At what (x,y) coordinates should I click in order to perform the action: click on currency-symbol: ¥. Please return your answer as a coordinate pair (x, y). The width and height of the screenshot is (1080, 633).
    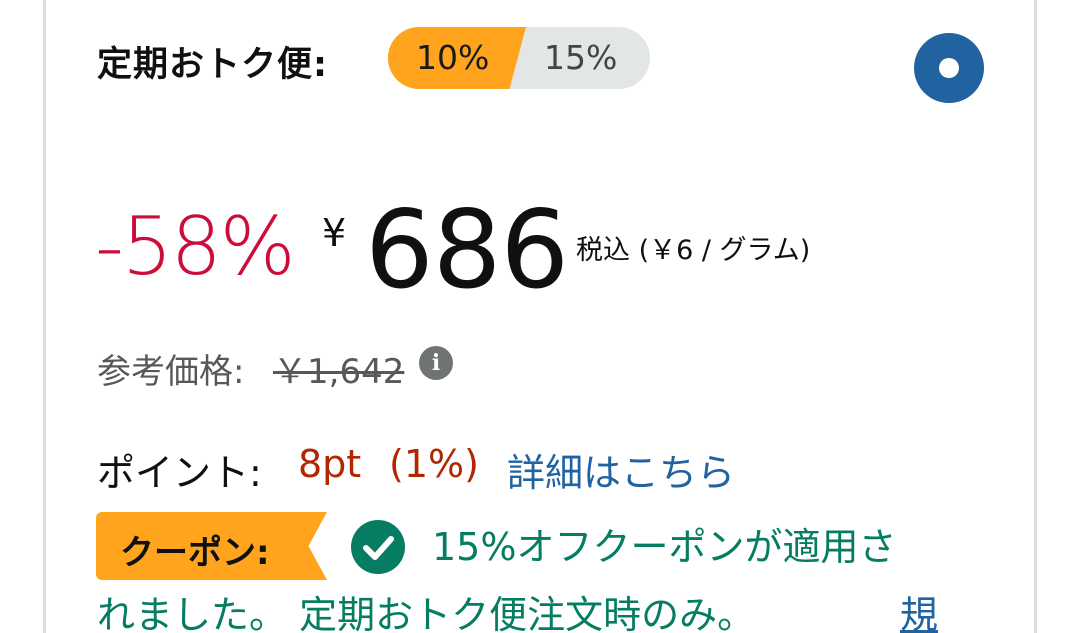
    Looking at the image, I should click on (334, 233).